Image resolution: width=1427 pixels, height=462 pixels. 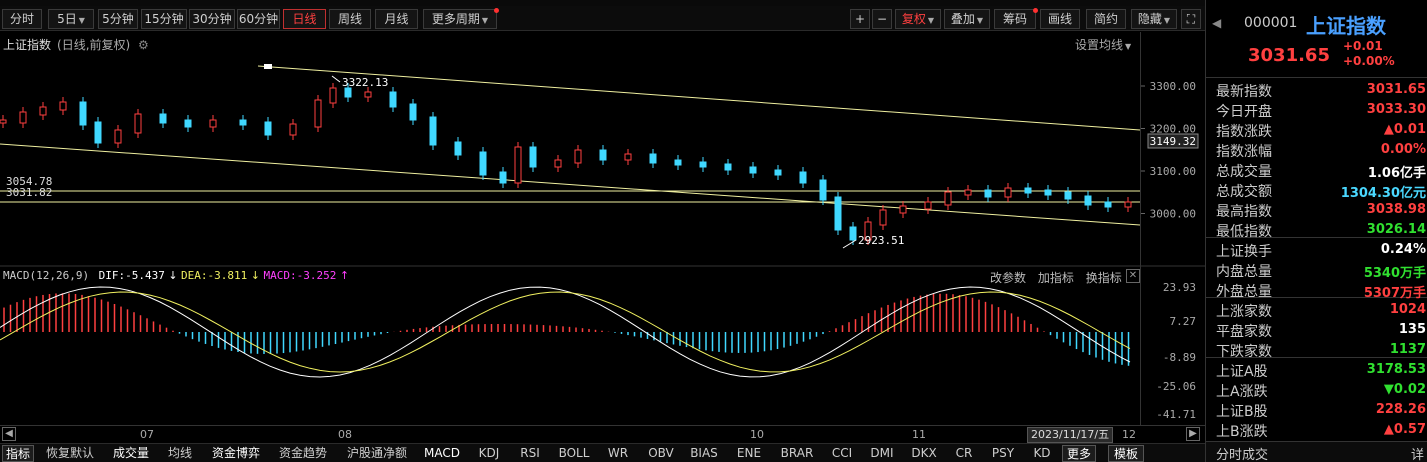 I want to click on indicator-tab: 指标, so click(x=18, y=453).